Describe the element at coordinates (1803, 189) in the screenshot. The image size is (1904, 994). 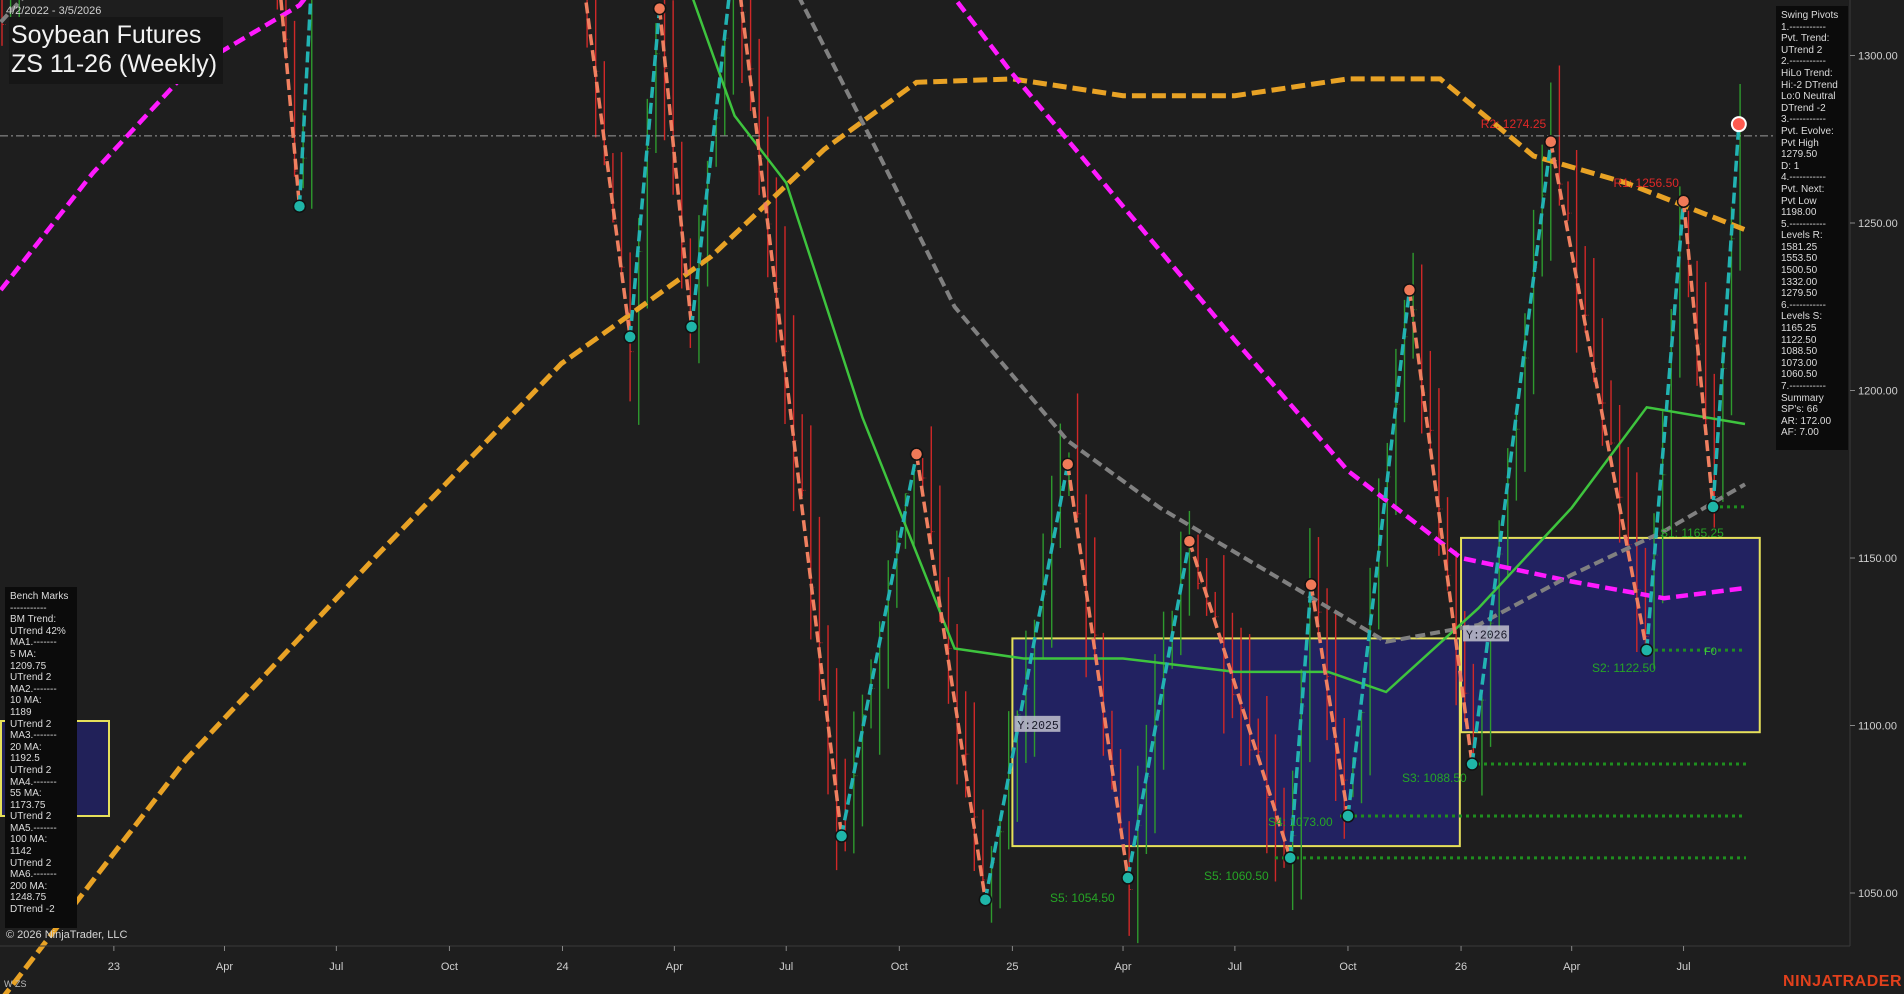
I see `swing-panel-line: Pvt. Next:` at that location.